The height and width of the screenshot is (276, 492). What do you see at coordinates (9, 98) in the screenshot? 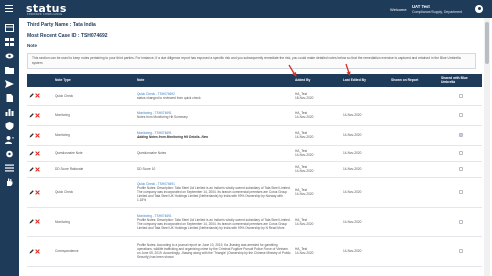
I see `document-icon` at bounding box center [9, 98].